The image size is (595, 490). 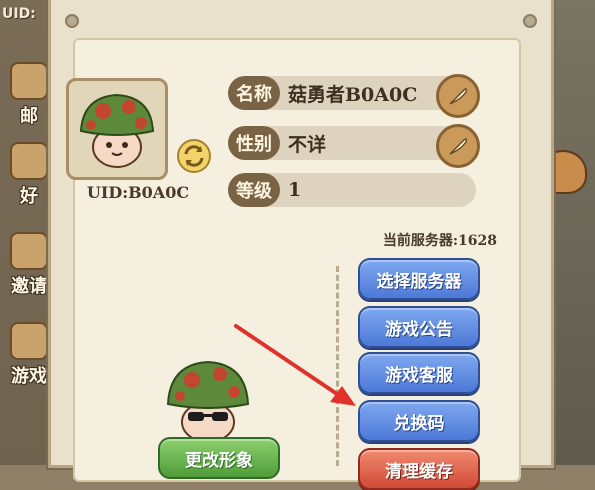 What do you see at coordinates (419, 373) in the screenshot?
I see `customer-service-button: 游戏客服` at bounding box center [419, 373].